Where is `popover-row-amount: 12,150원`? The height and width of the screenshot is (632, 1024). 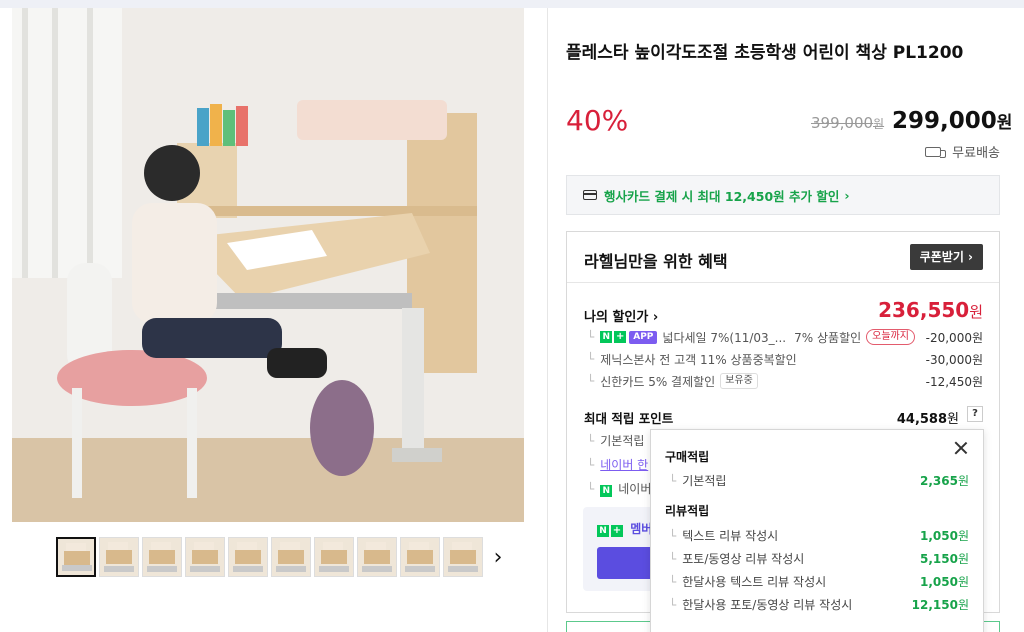 popover-row-amount: 12,150원 is located at coordinates (940, 604).